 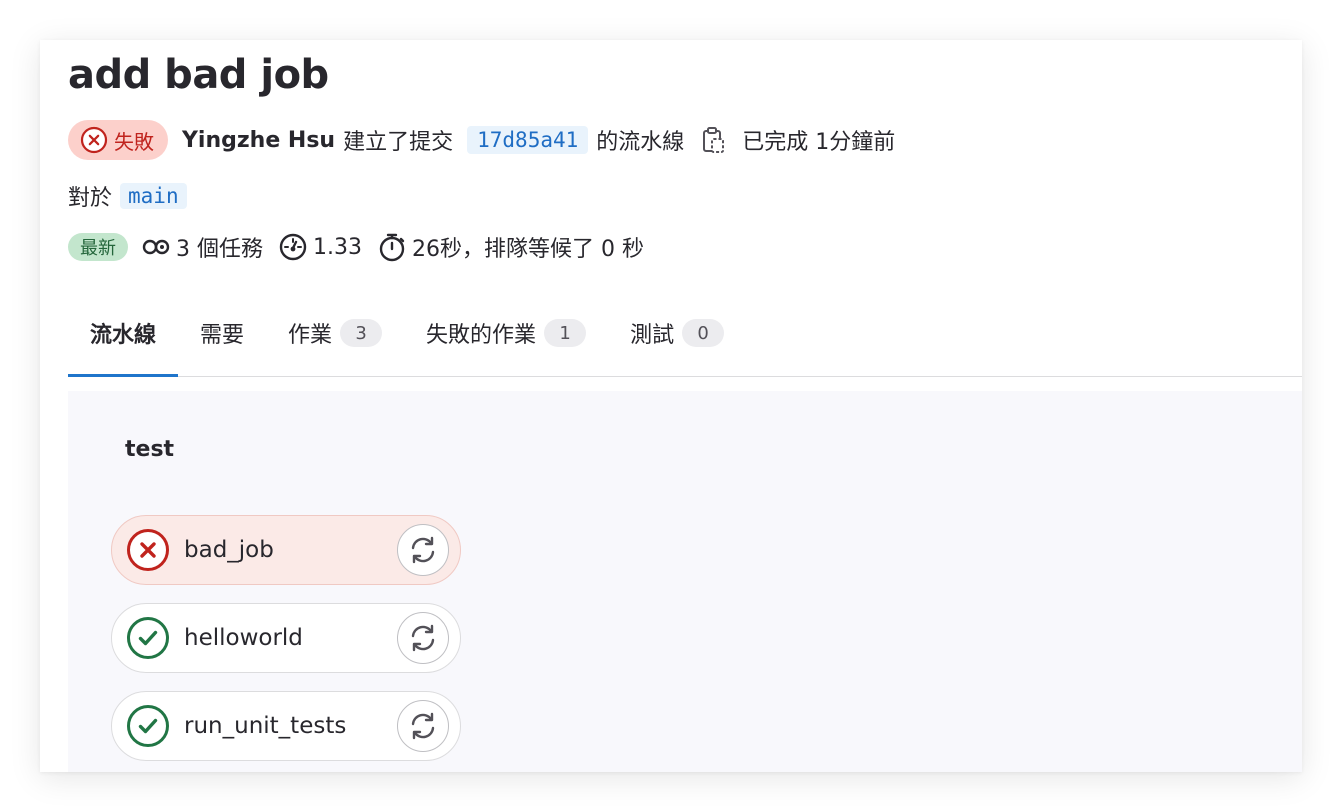 I want to click on copy-commit-sha-button, so click(x=713, y=140).